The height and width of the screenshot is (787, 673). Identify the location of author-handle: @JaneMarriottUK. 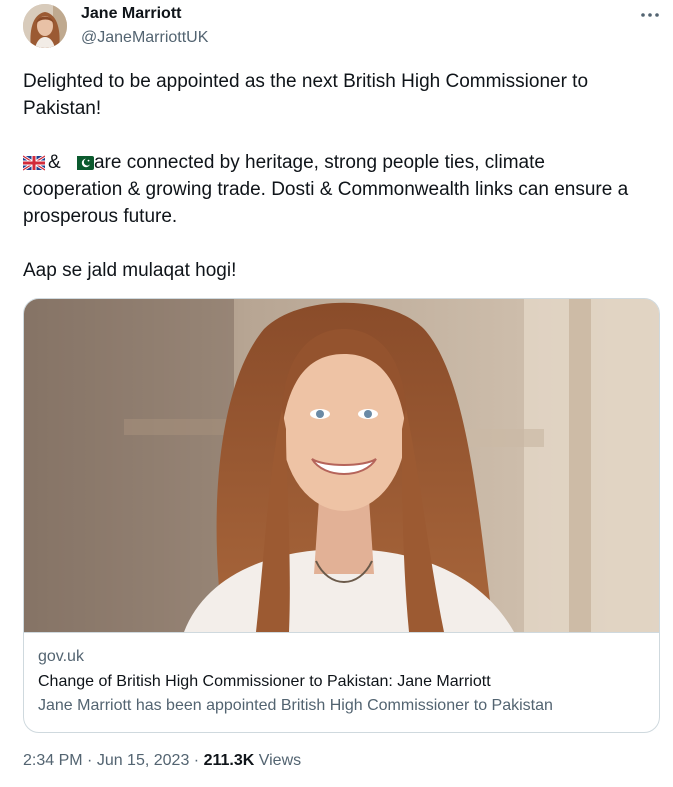
(144, 38).